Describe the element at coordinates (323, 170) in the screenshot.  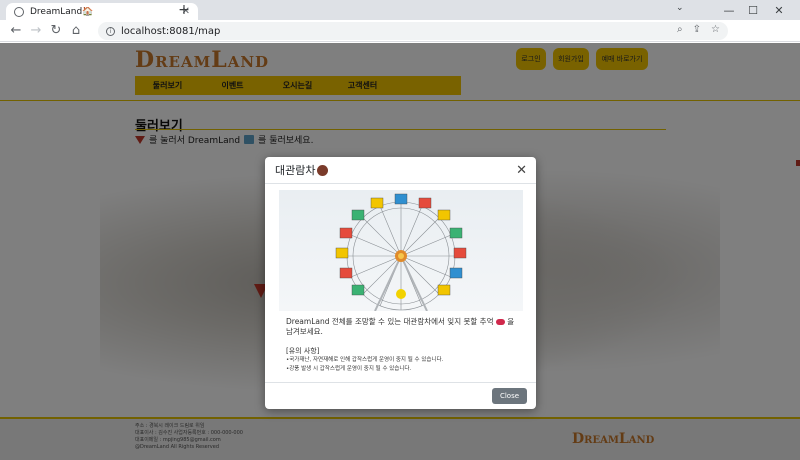
I see `ferris-wheel-emoji-icon` at that location.